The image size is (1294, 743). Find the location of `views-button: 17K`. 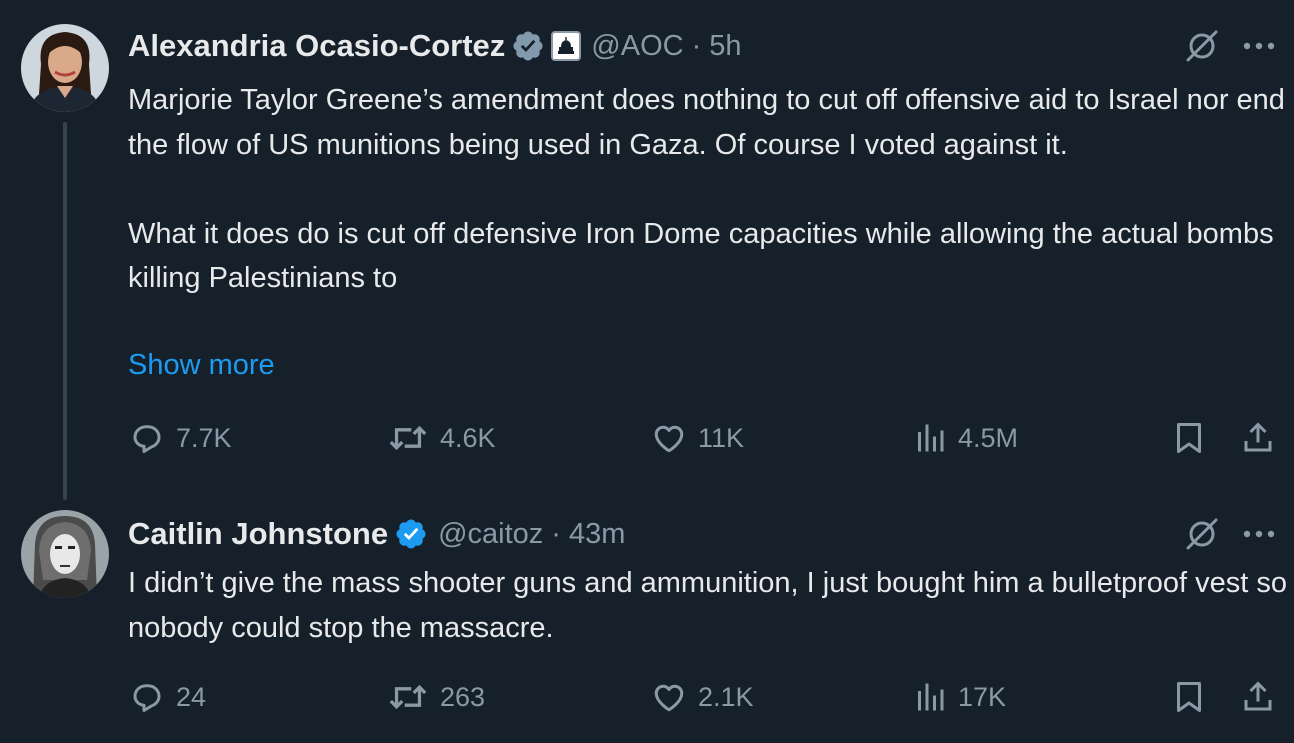

views-button: 17K is located at coordinates (959, 697).